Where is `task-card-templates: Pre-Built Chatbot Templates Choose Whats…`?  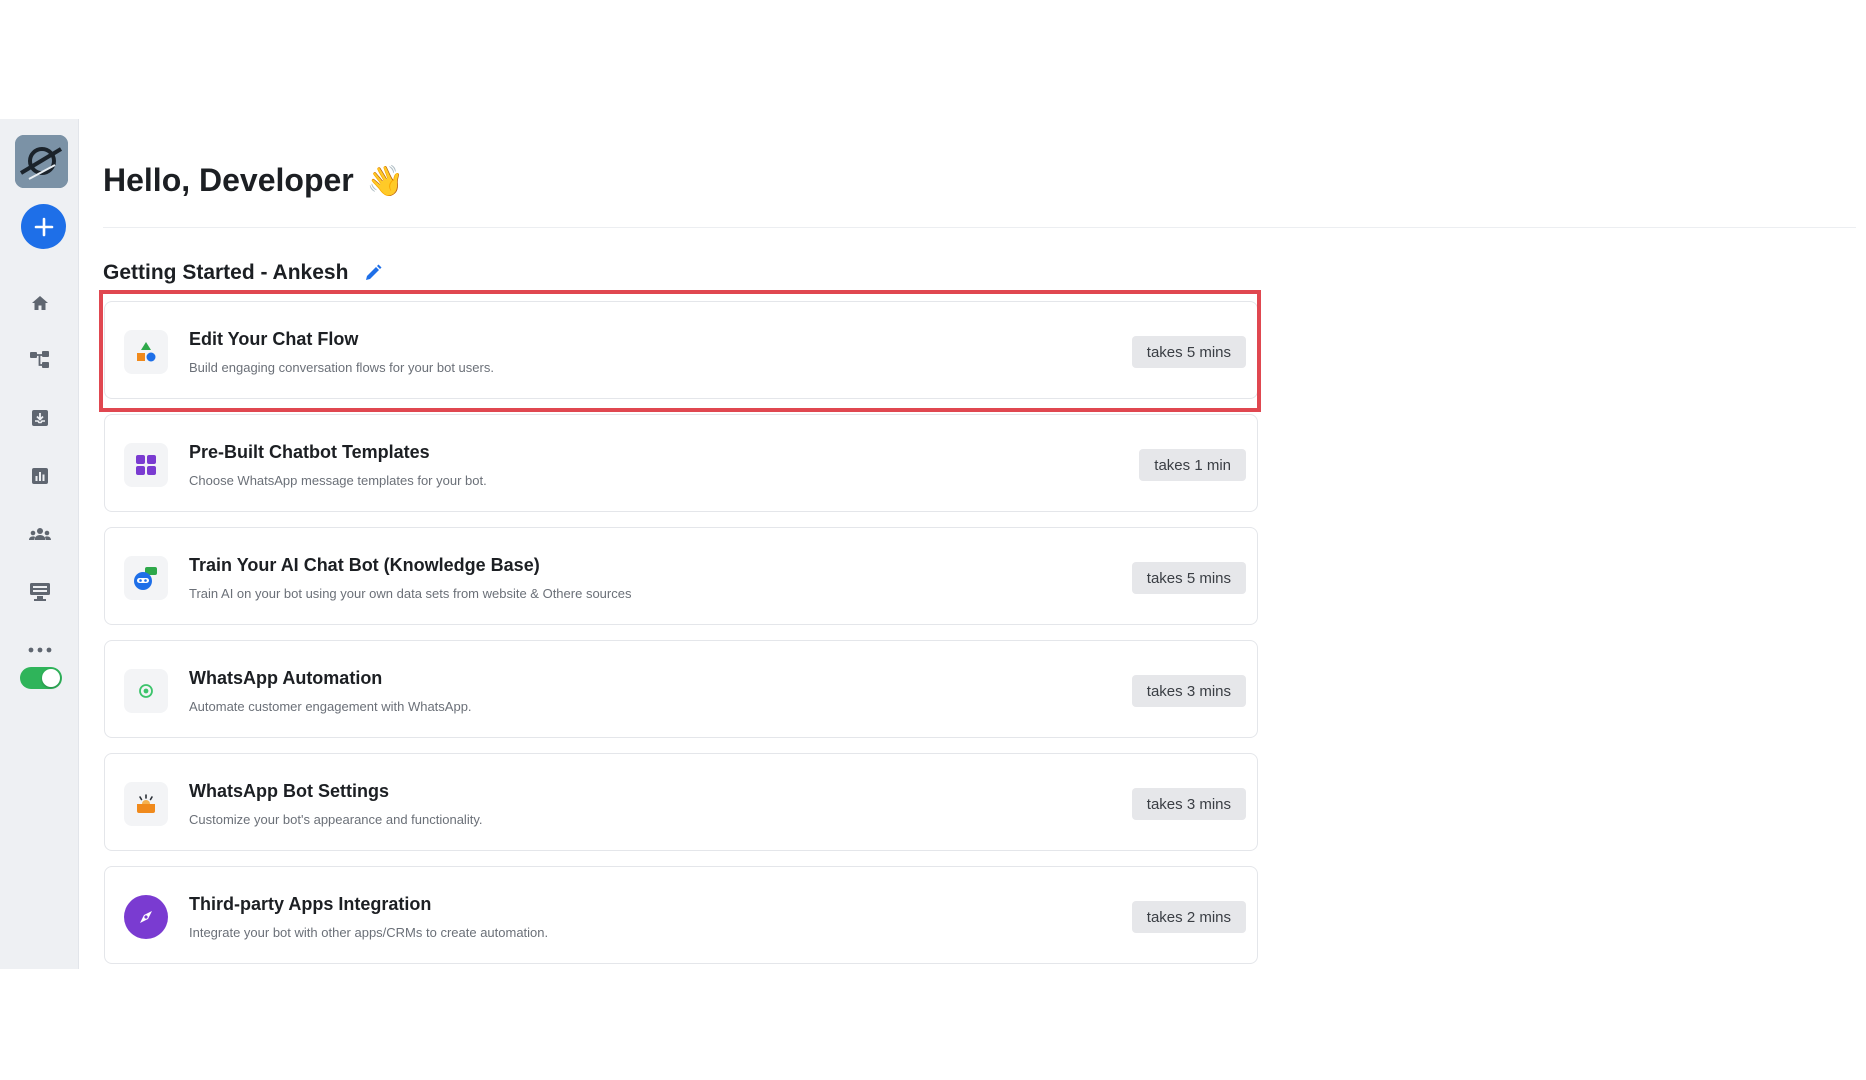
task-card-templates: Pre-Built Chatbot Templates Choose Whats… is located at coordinates (681, 463).